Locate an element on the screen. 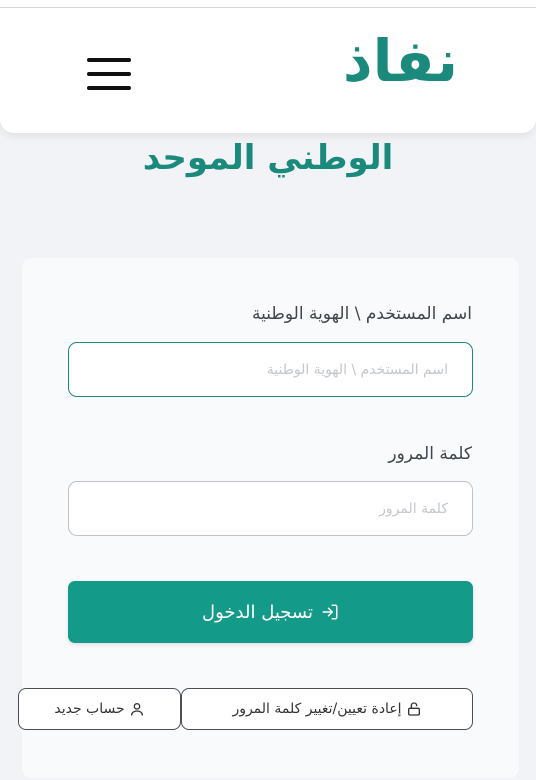 The image size is (536, 780). username-input is located at coordinates (270, 369).